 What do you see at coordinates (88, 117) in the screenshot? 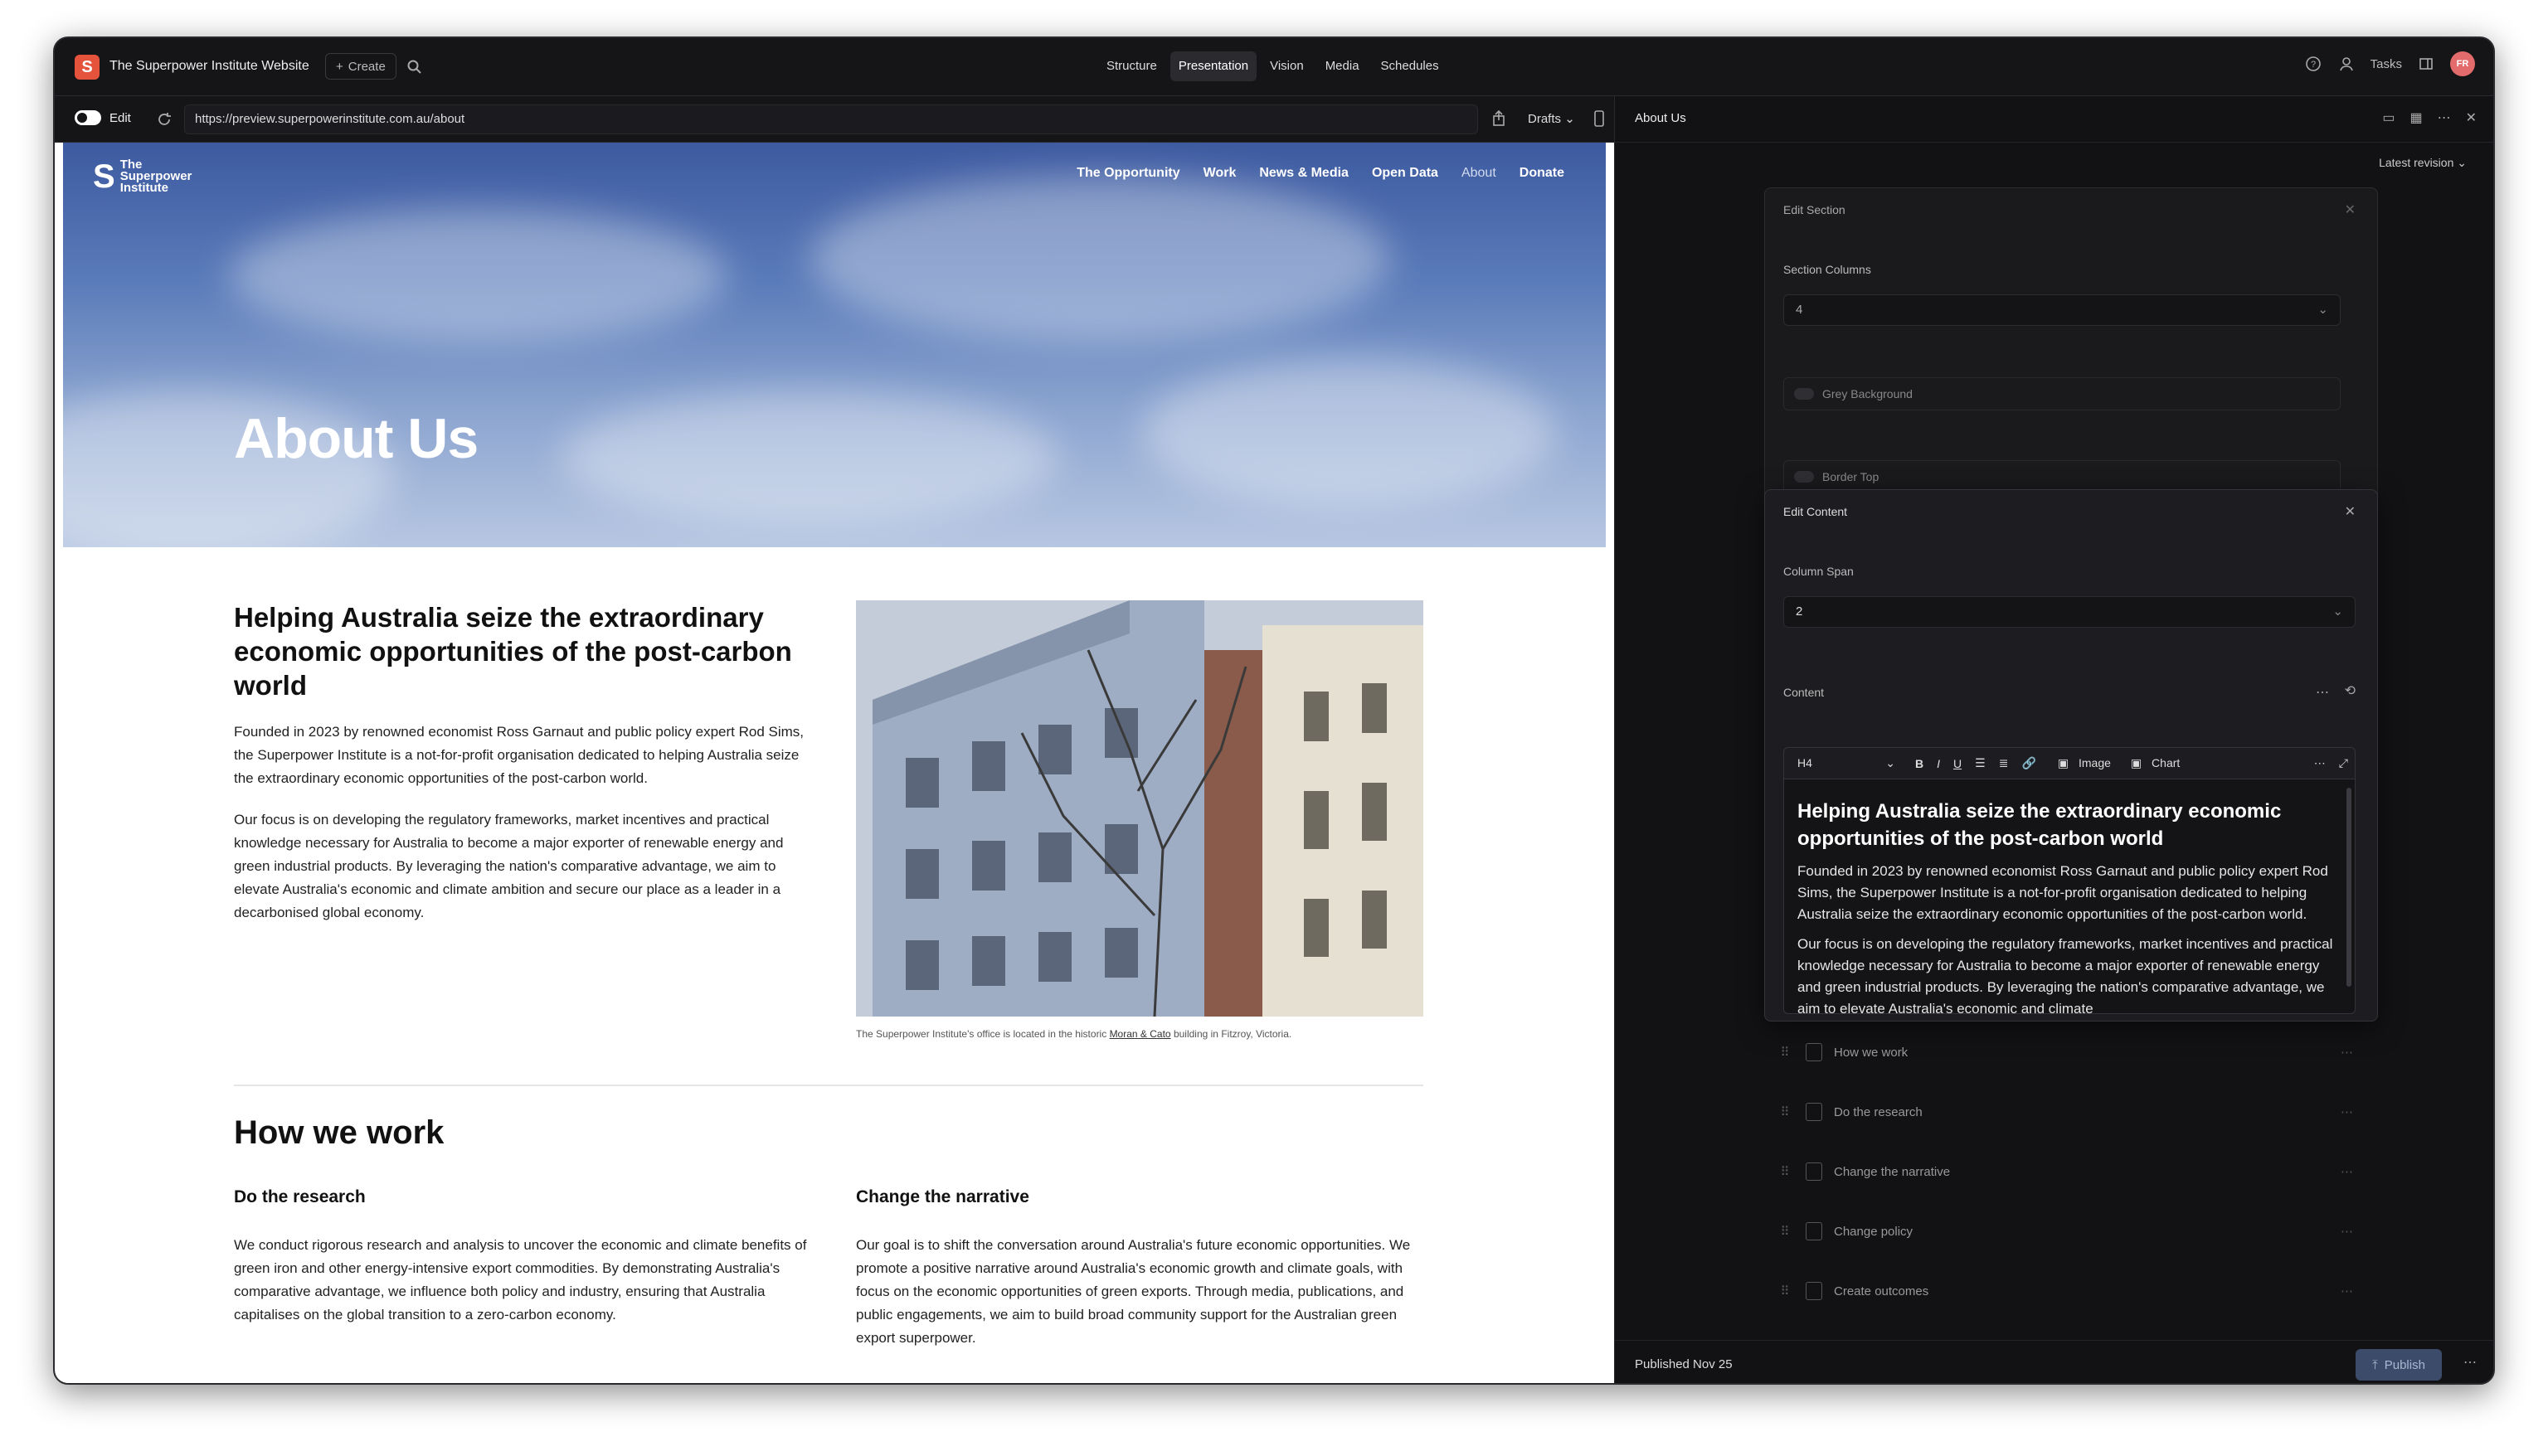
I see `edit-switch` at bounding box center [88, 117].